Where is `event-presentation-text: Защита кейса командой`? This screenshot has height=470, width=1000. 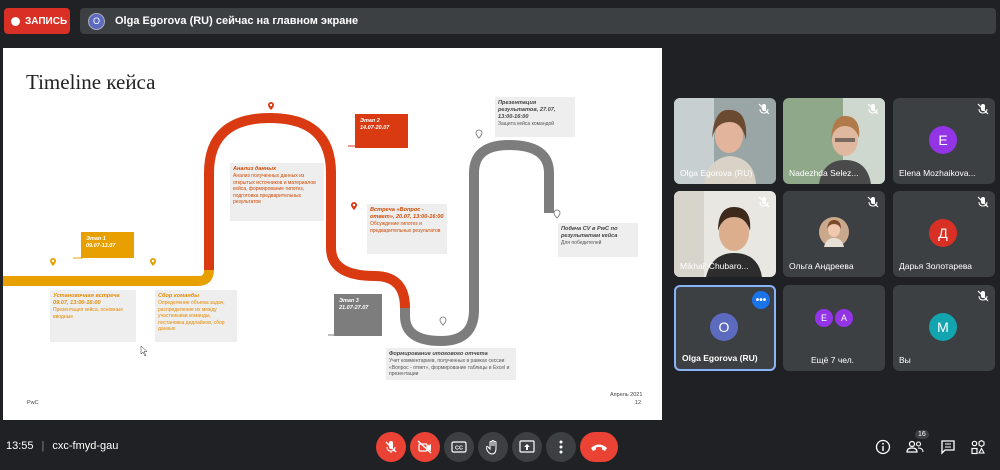
event-presentation-text: Защита кейса командой is located at coordinates (526, 124).